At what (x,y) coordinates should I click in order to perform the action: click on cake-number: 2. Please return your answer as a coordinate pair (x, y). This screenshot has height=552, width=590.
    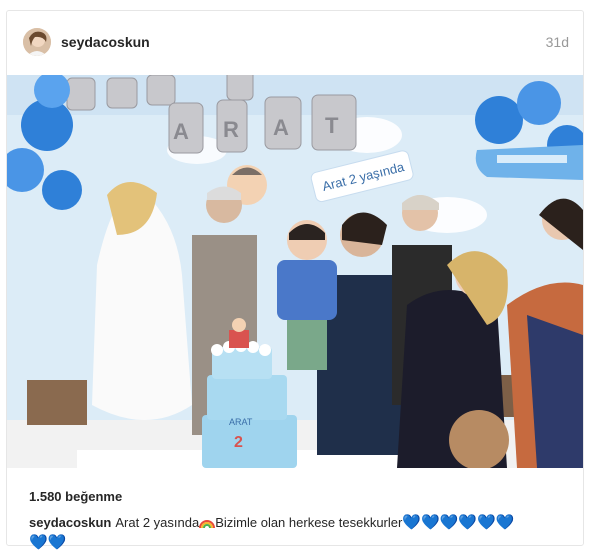
    Looking at the image, I should click on (238, 442).